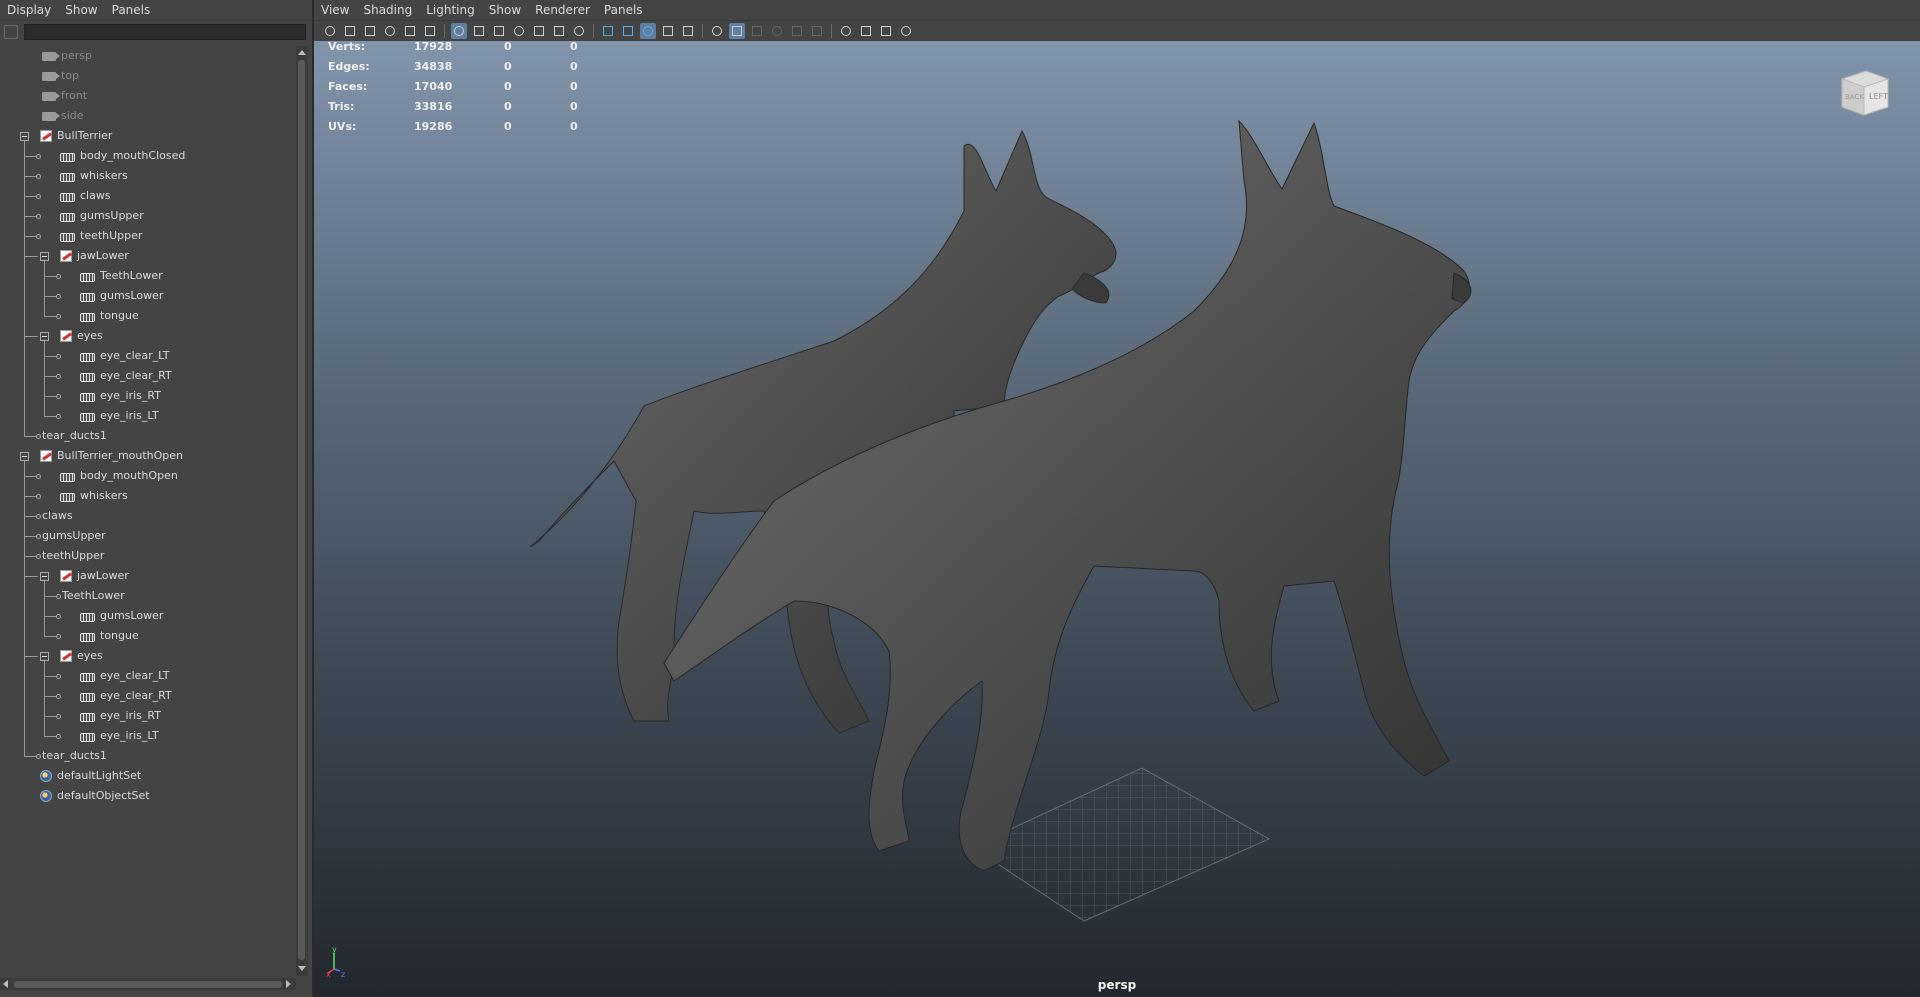 The width and height of the screenshot is (1920, 997). Describe the element at coordinates (350, 31) in the screenshot. I see `camera-attributes-icon` at that location.